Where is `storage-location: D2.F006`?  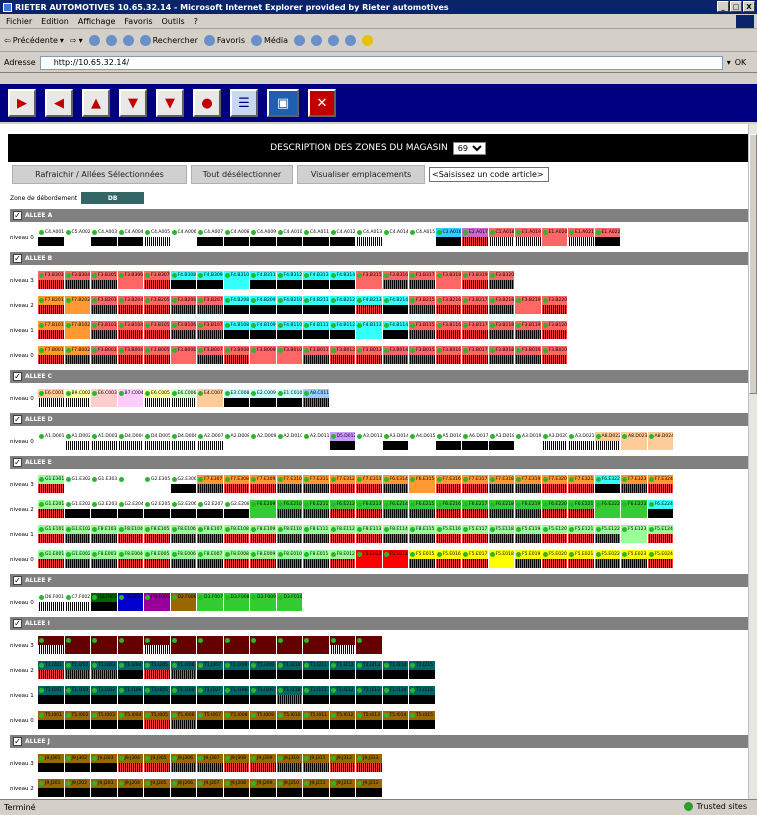
storage-location: D2.F006 is located at coordinates (183, 602).